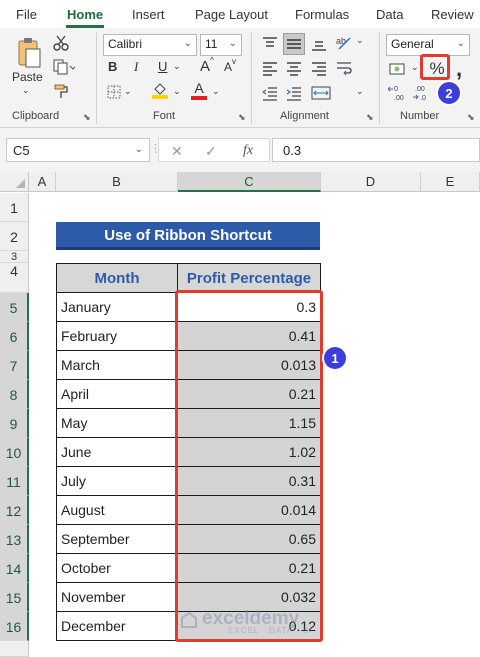  What do you see at coordinates (335, 358) in the screenshot?
I see `callout-badge-1: 1` at bounding box center [335, 358].